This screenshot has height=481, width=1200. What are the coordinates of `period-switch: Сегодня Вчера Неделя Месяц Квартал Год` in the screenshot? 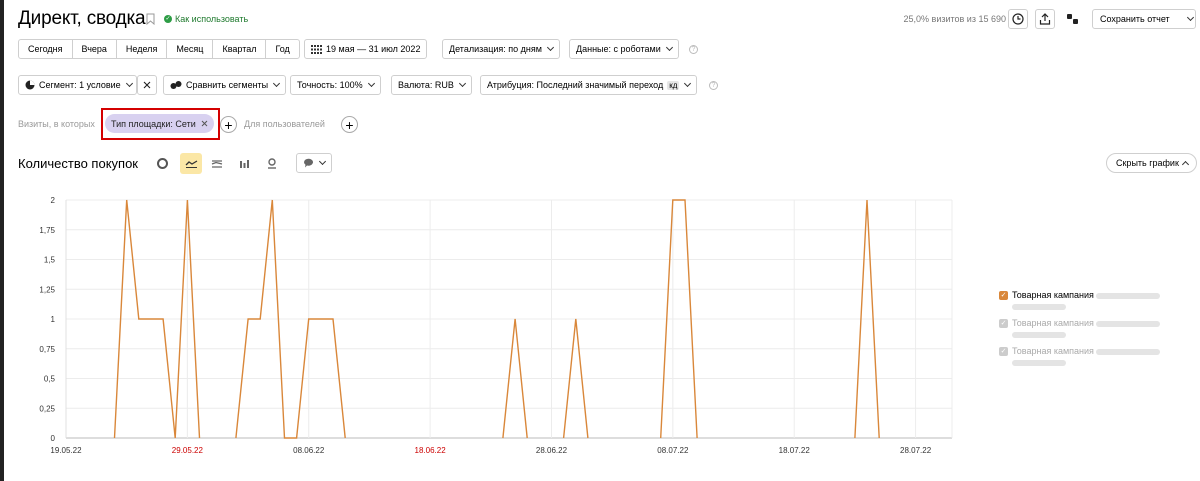 It's located at (159, 49).